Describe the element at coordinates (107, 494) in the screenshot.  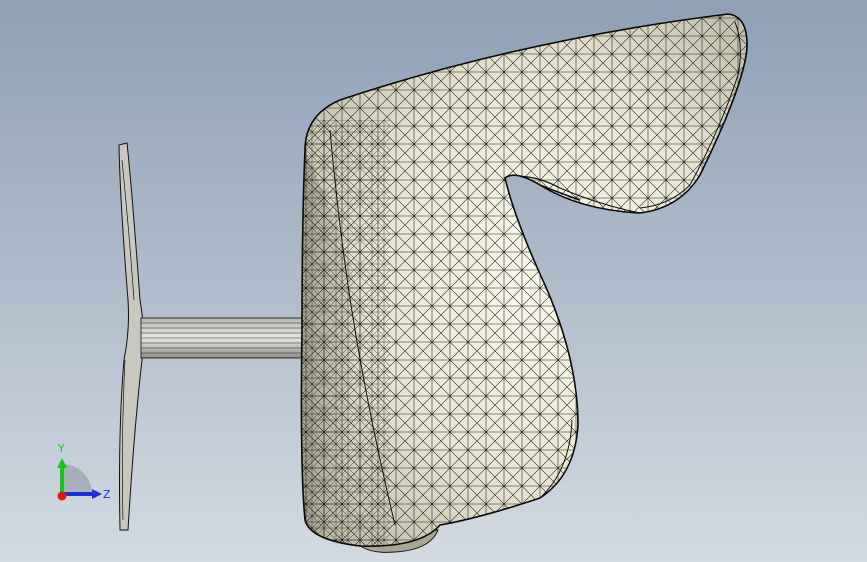
I see `z-axis-label: Z` at that location.